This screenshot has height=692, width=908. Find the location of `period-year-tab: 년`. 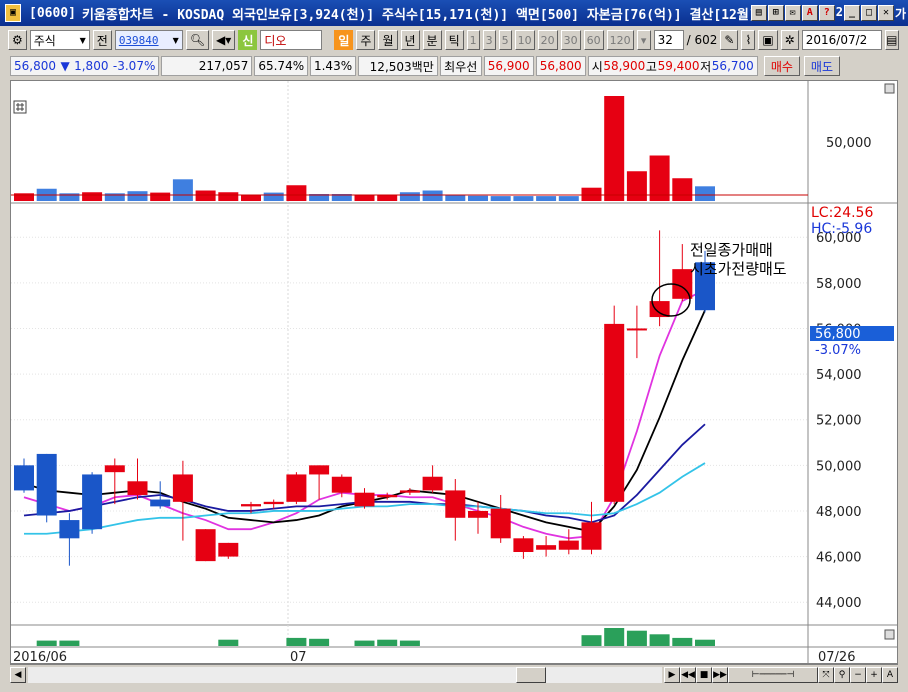

period-year-tab: 년 is located at coordinates (410, 40).